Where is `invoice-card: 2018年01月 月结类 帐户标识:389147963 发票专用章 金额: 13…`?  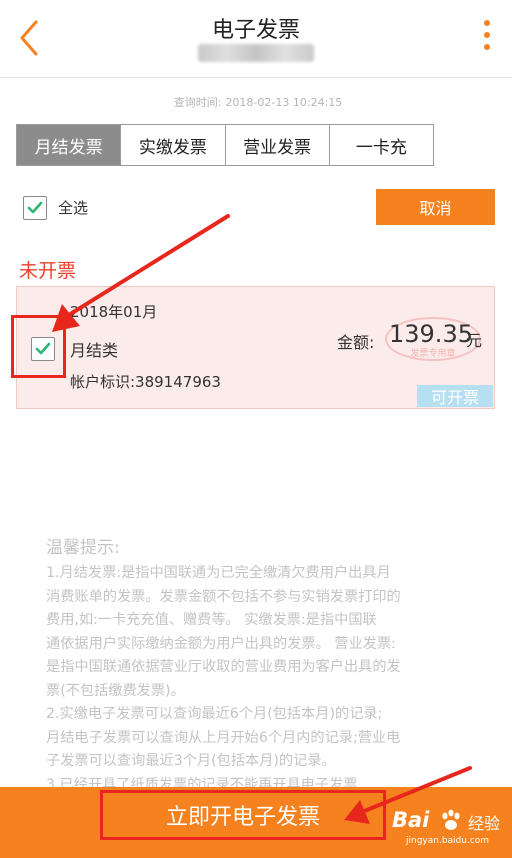
invoice-card: 2018年01月 月结类 帐户标识:389147963 发票专用章 金额: 13… is located at coordinates (255, 347).